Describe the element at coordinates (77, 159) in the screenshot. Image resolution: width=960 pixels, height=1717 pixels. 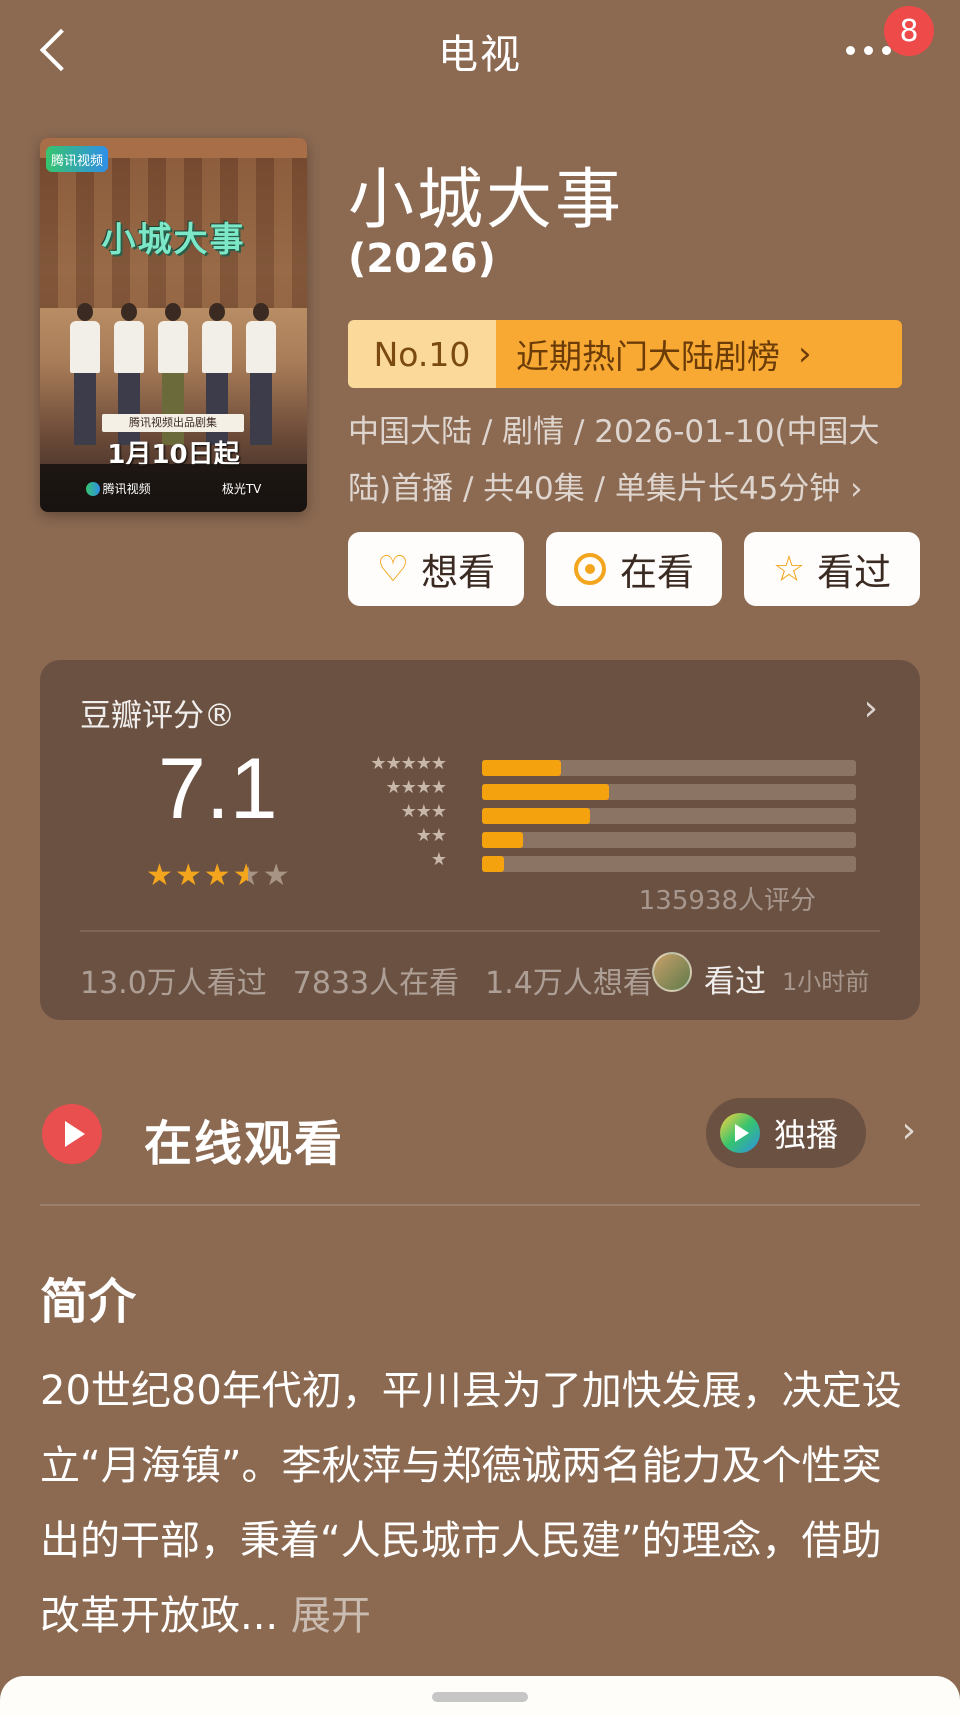
I see `tencent-video-logo: 腾讯视频` at that location.